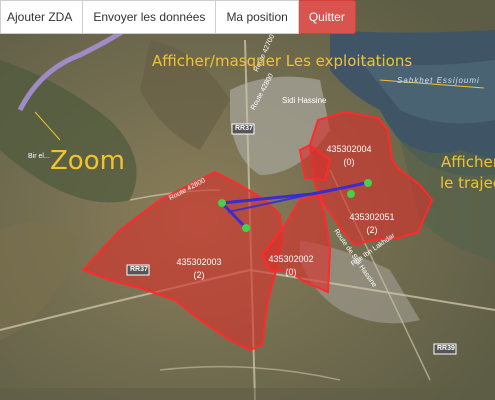 The height and width of the screenshot is (400, 495). What do you see at coordinates (467, 183) in the screenshot?
I see `show-route-annotation-line2: le trajec` at bounding box center [467, 183].